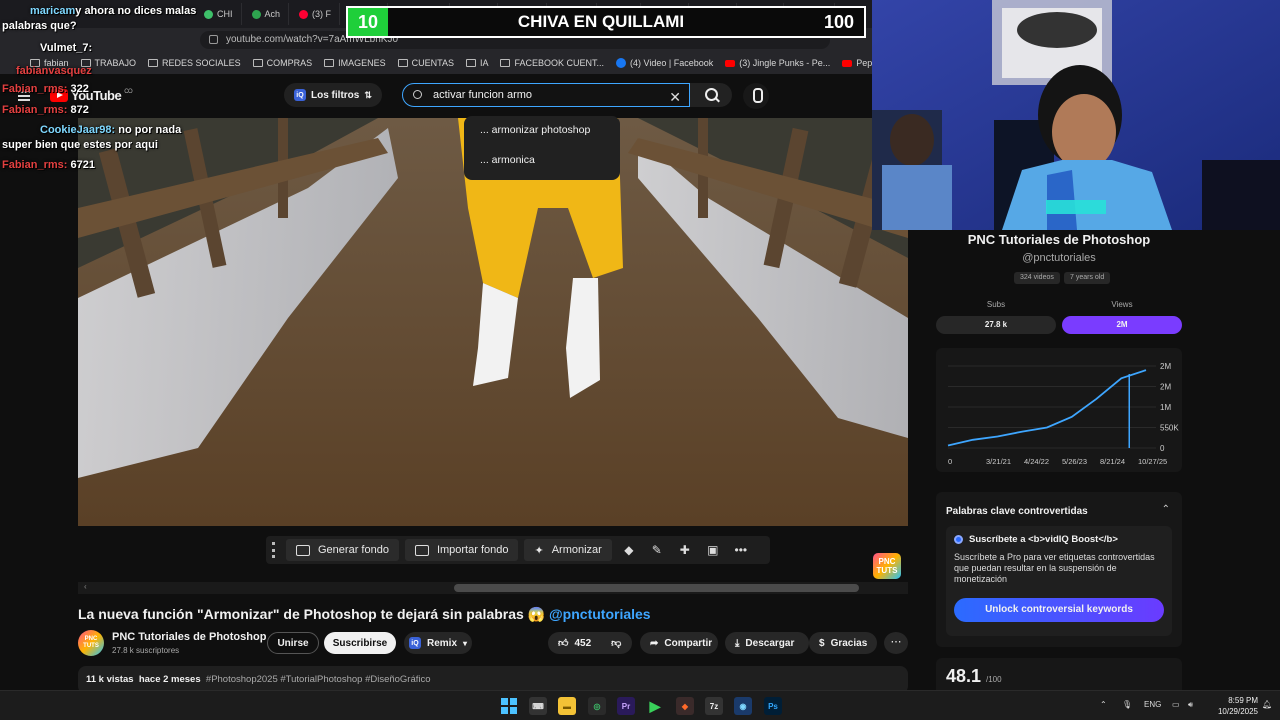 This screenshot has height=720, width=1280. Describe the element at coordinates (194, 63) in the screenshot. I see `bookmark-item: REDES SOCIALES` at that location.